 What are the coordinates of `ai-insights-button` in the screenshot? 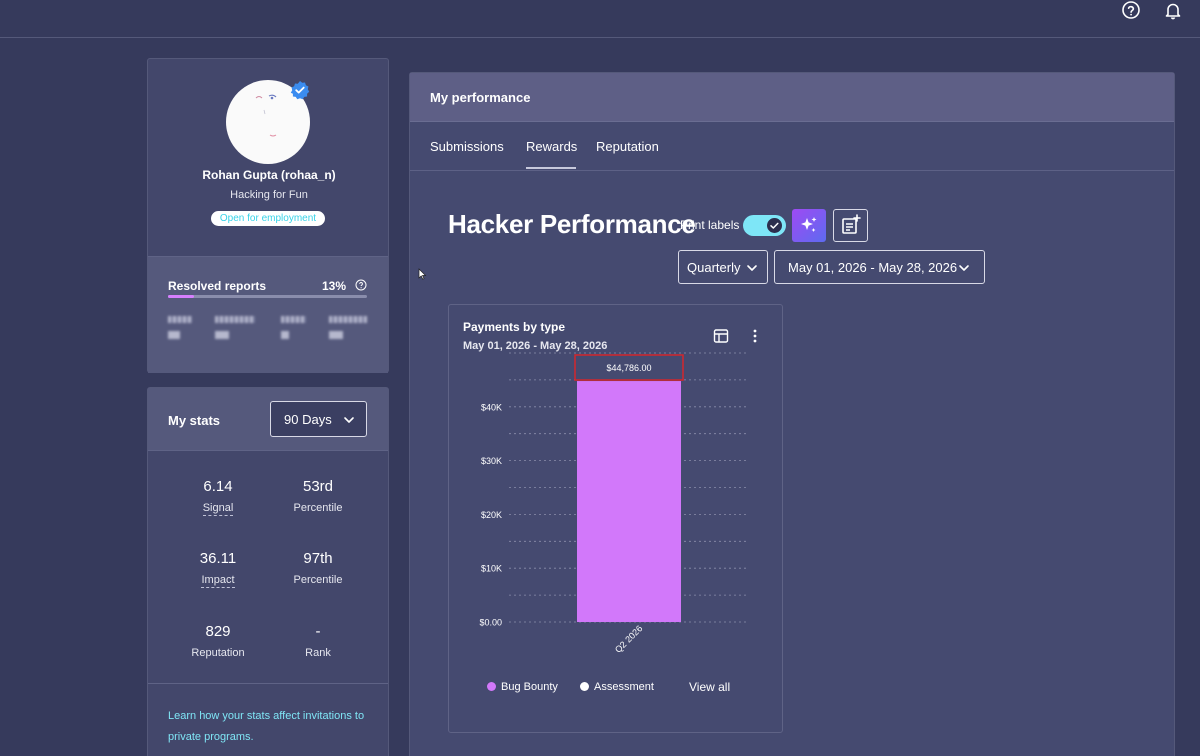 It's located at (809, 225).